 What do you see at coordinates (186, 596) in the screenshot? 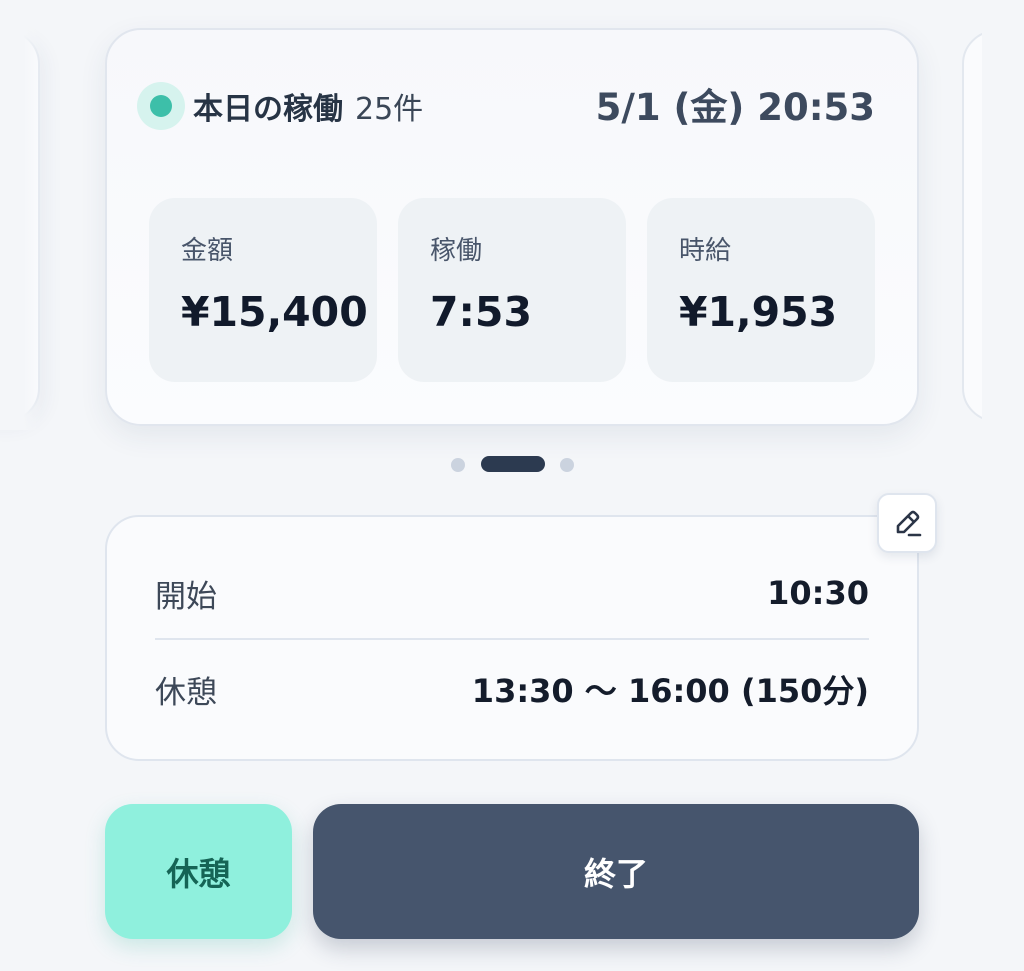
I see `start-time-label: 開始` at bounding box center [186, 596].